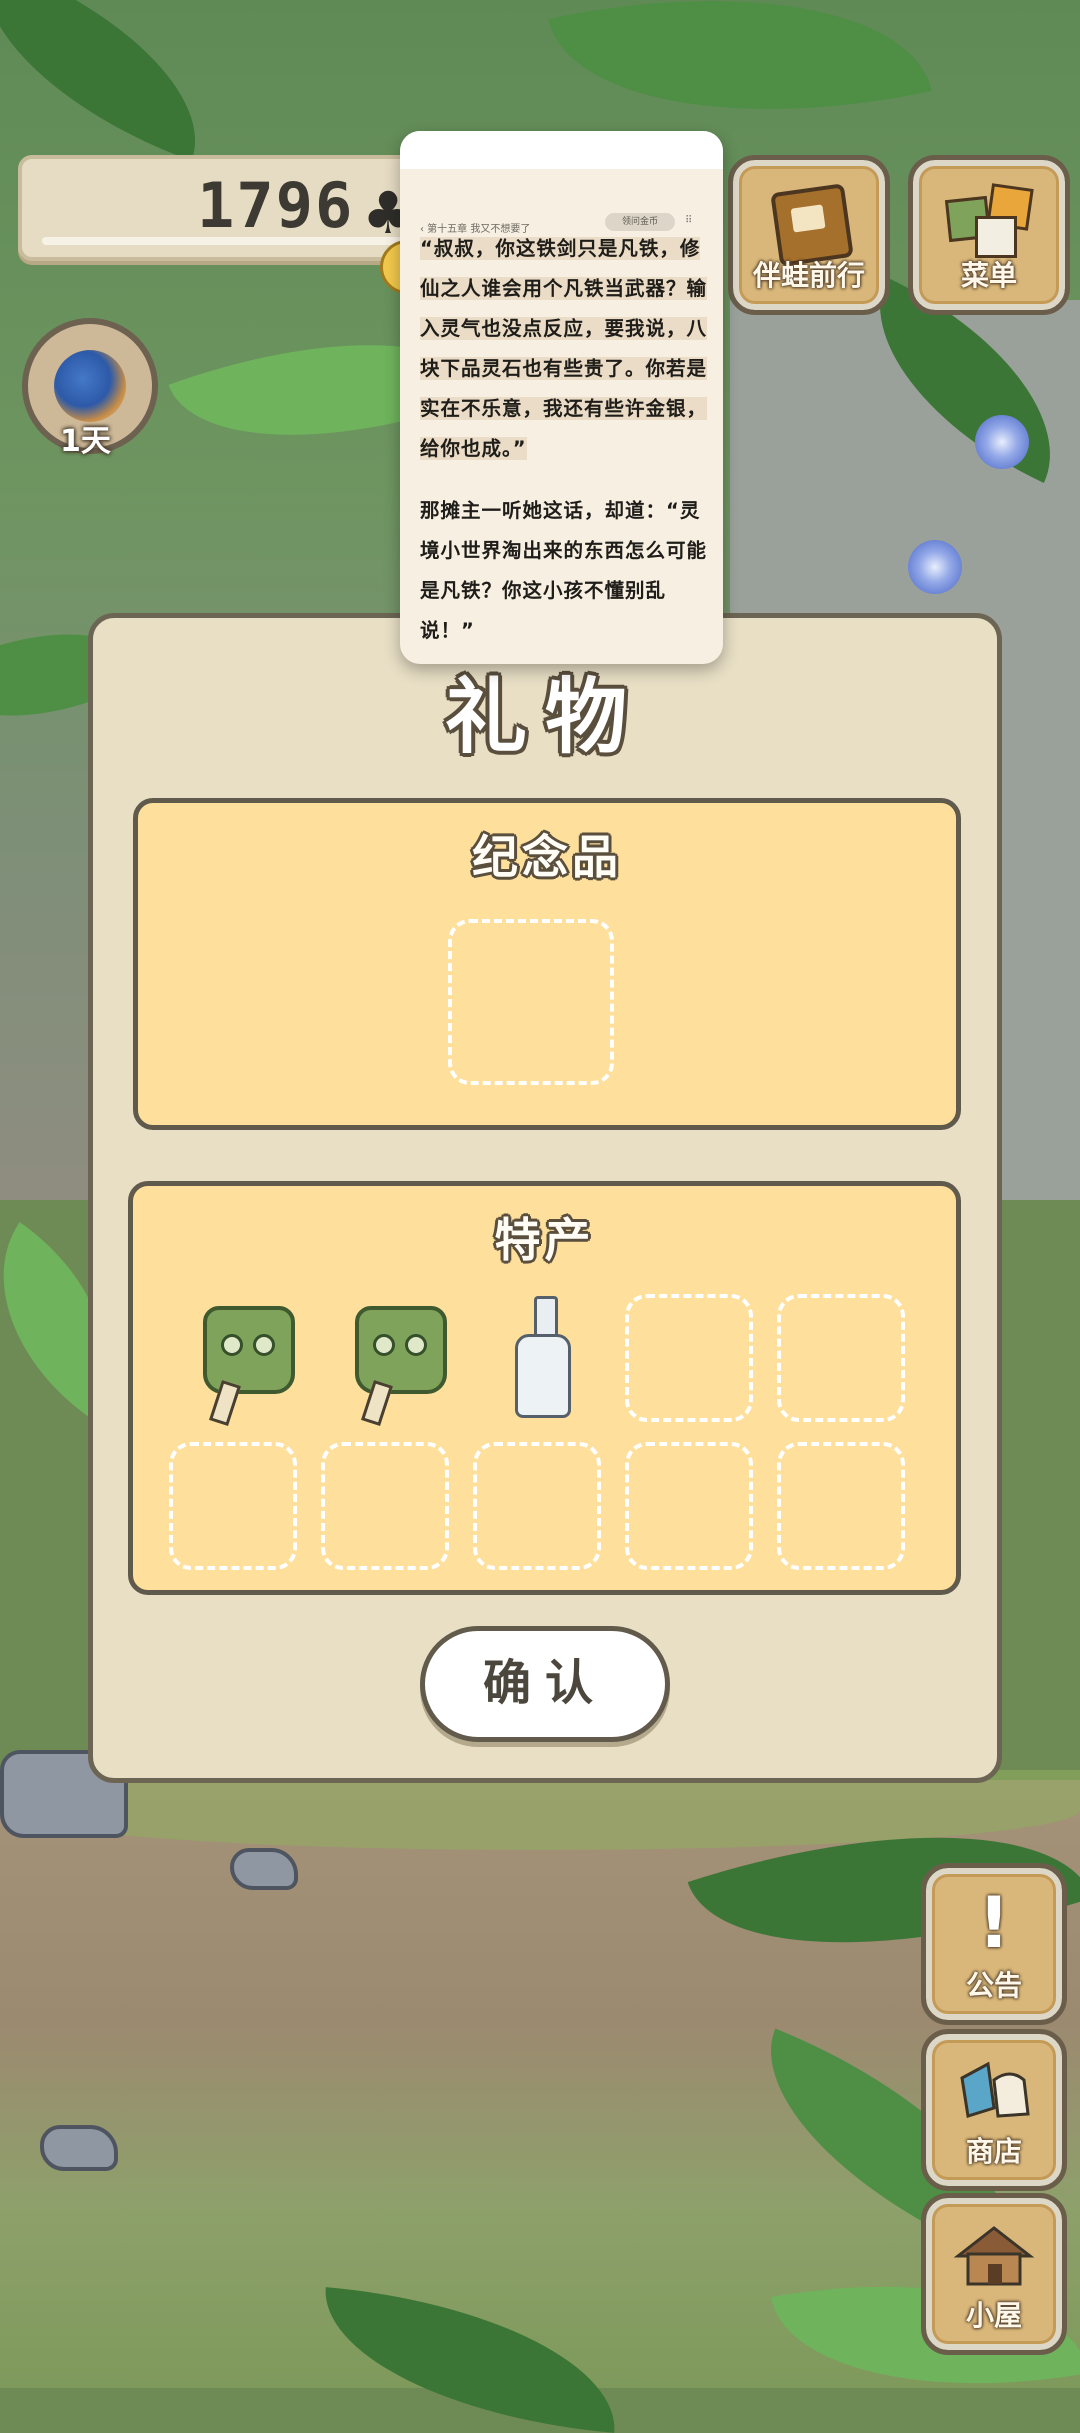 Image resolution: width=1080 pixels, height=2433 pixels. Describe the element at coordinates (994, 2257) in the screenshot. I see `house-icon` at that location.